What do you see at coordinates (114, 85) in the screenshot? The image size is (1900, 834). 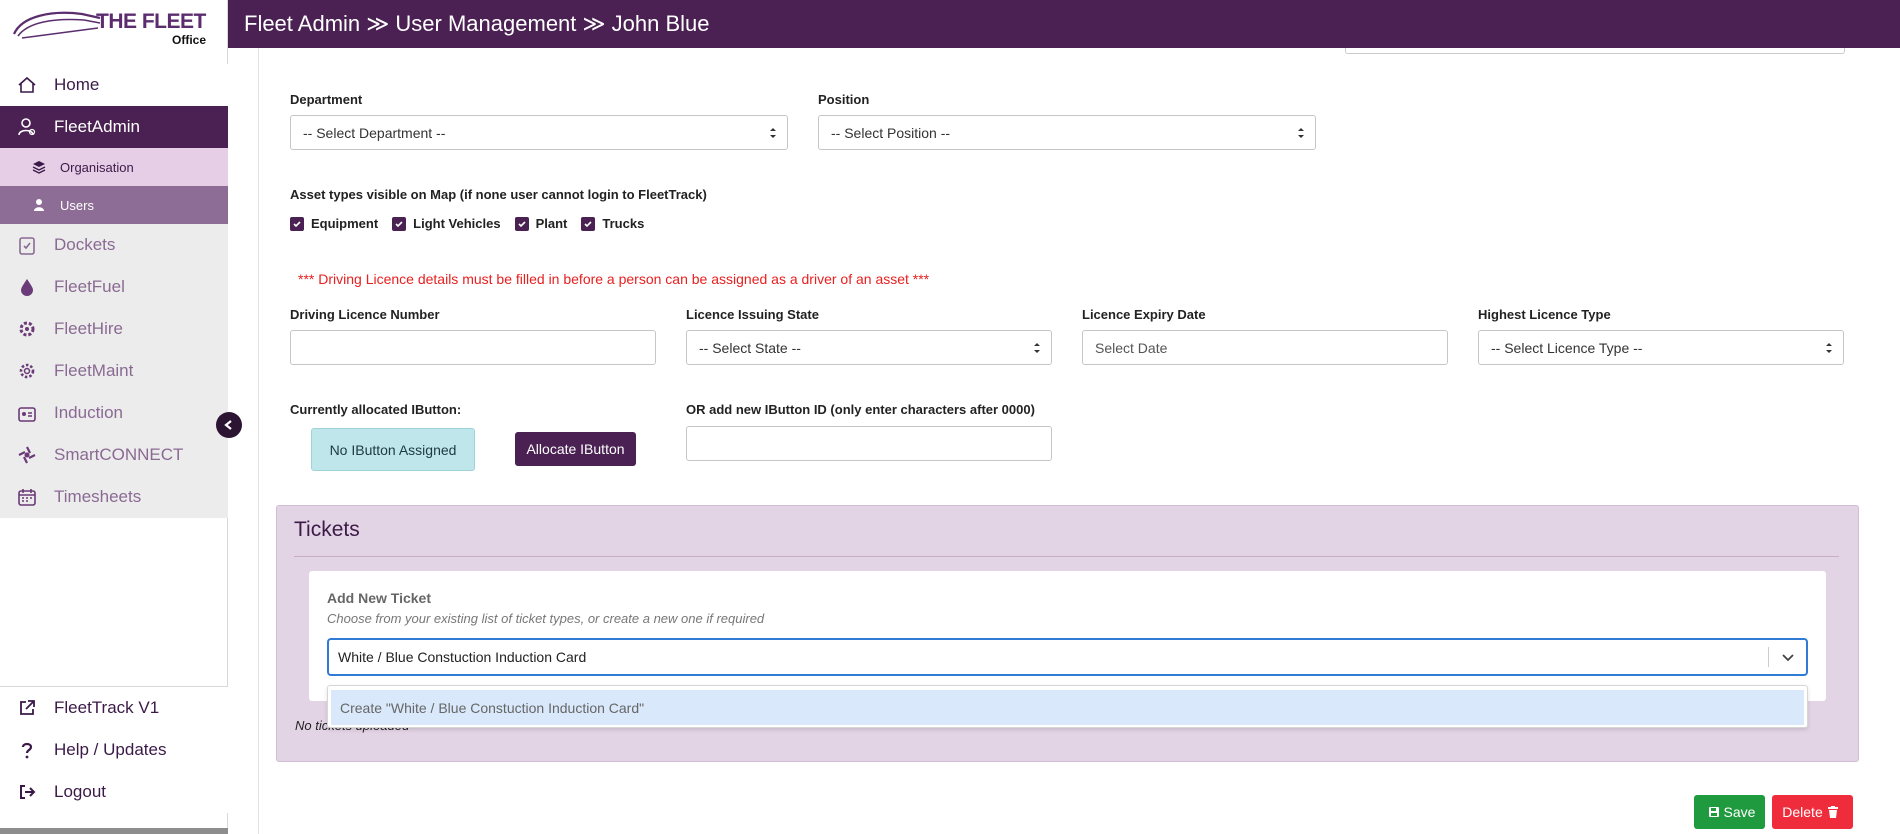 I see `sidebar-item-home: Home` at bounding box center [114, 85].